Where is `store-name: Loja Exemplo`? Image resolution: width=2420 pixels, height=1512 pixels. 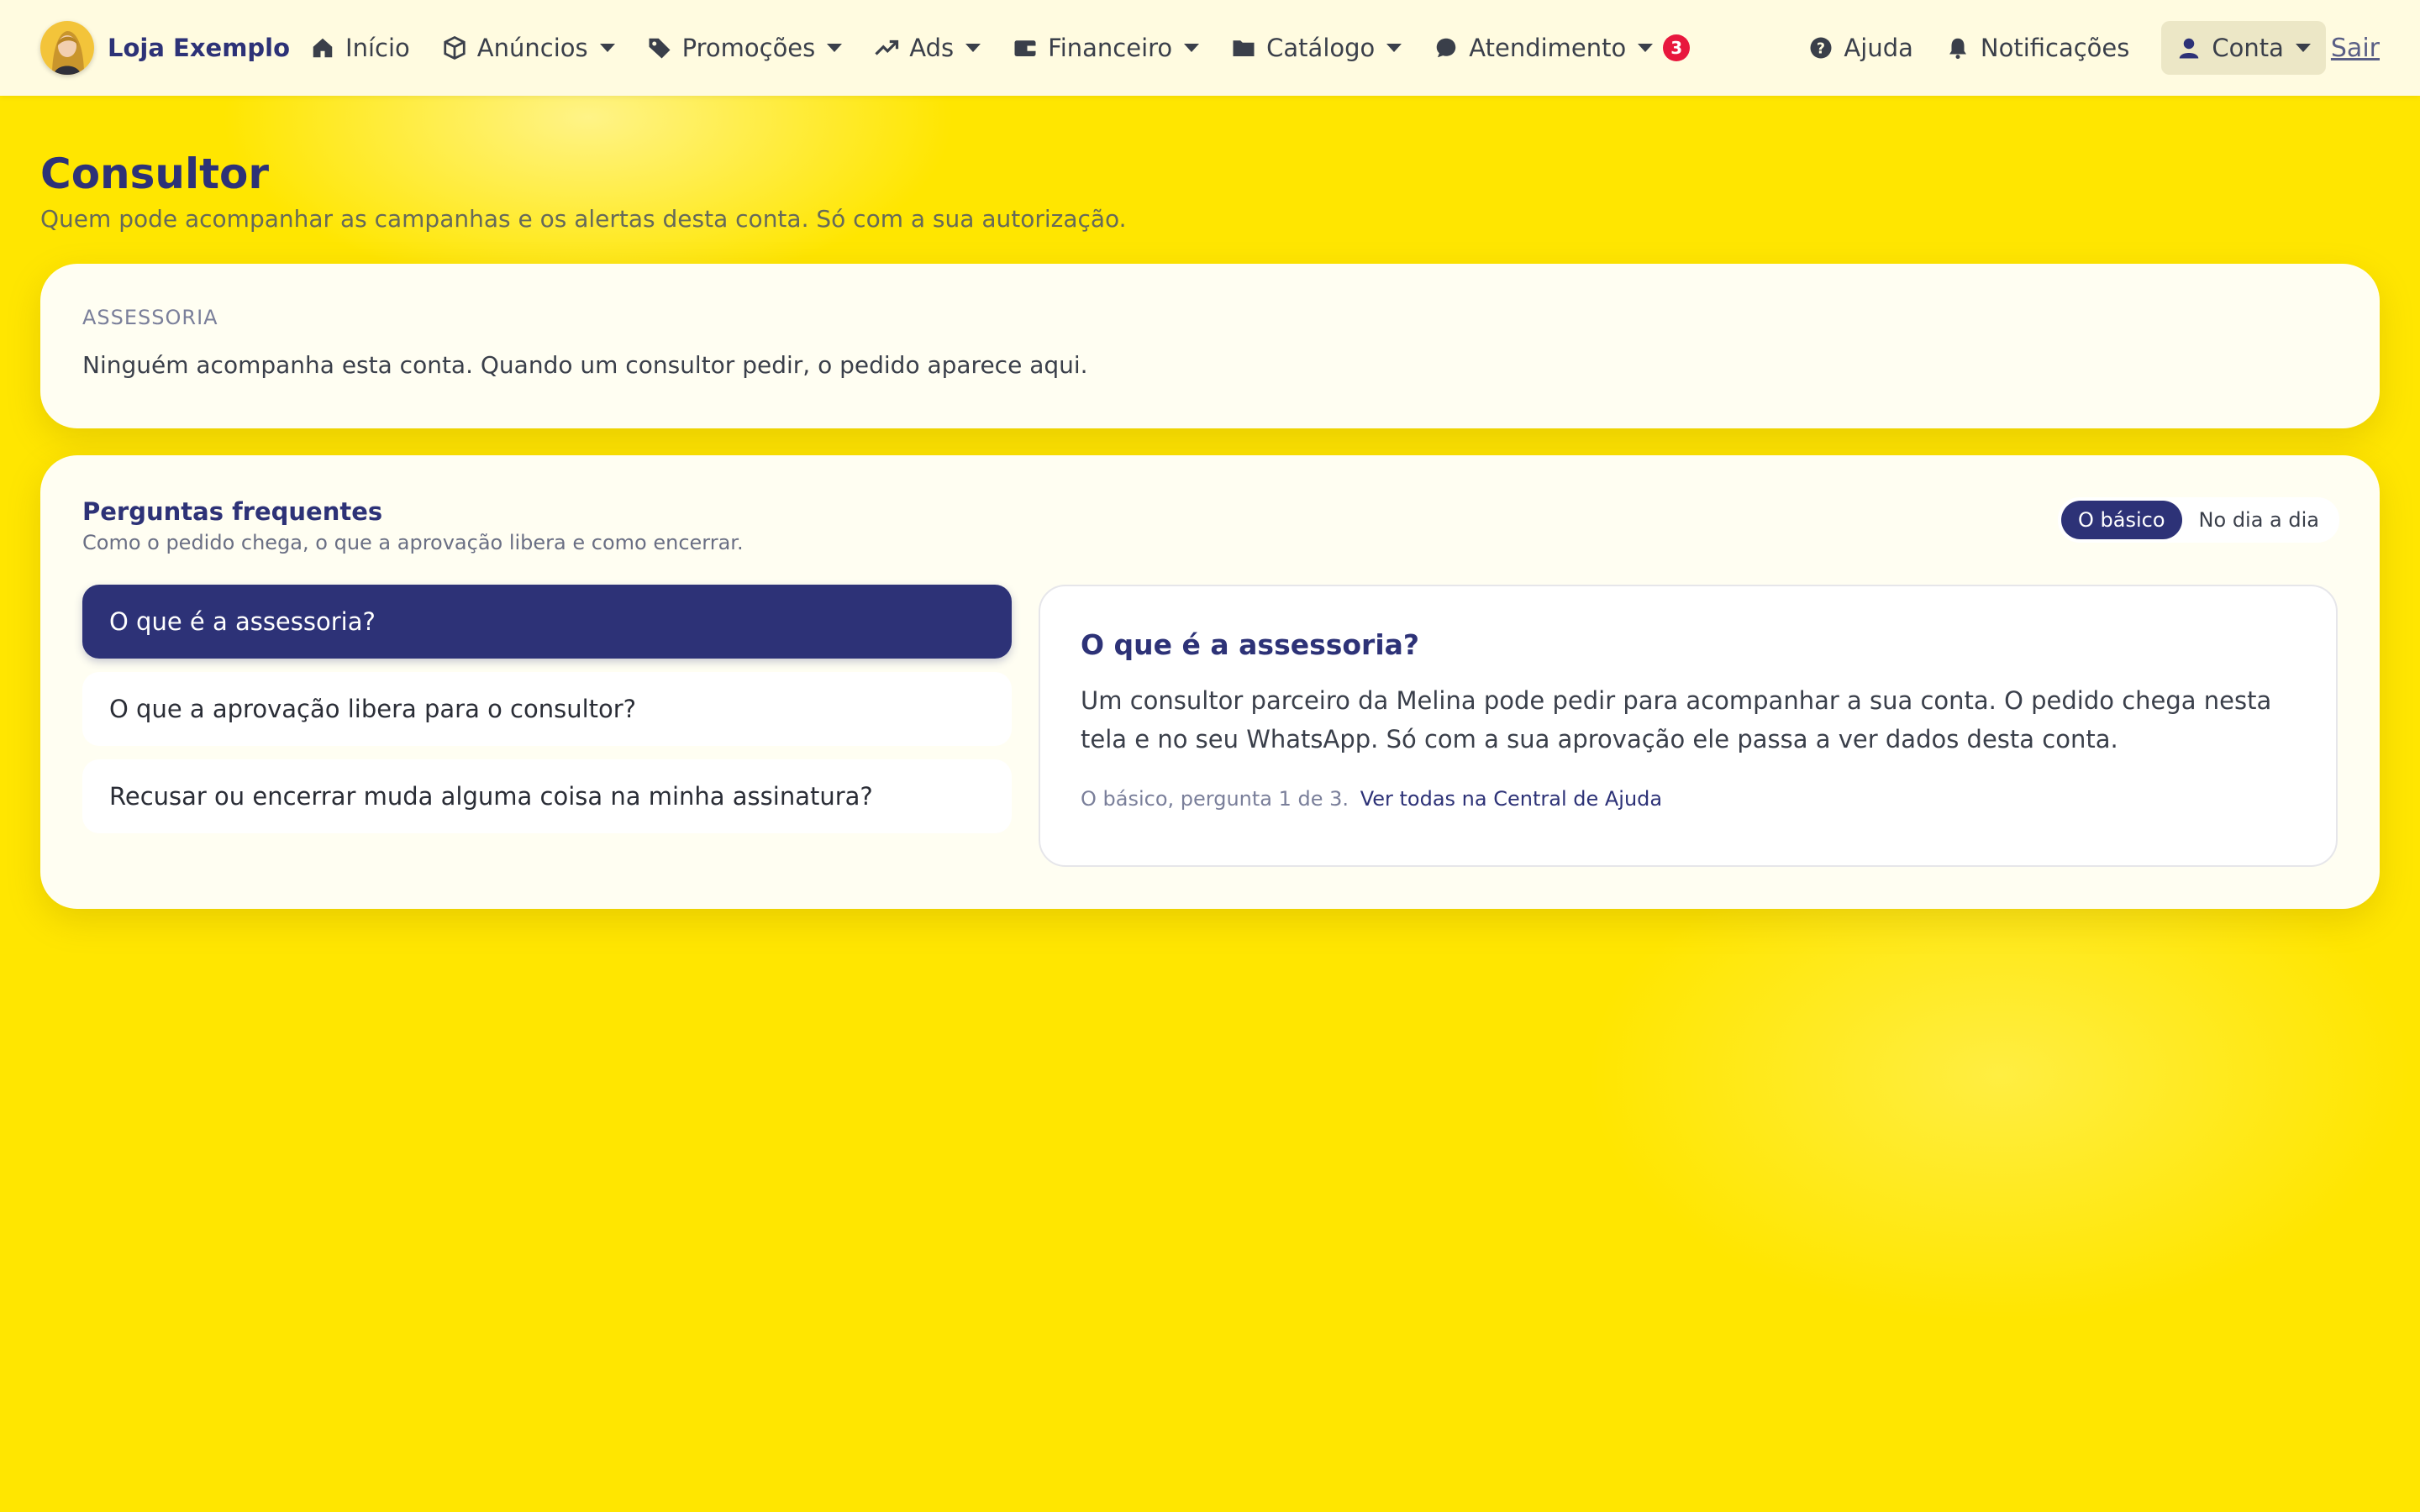
store-name: Loja Exemplo is located at coordinates (199, 48).